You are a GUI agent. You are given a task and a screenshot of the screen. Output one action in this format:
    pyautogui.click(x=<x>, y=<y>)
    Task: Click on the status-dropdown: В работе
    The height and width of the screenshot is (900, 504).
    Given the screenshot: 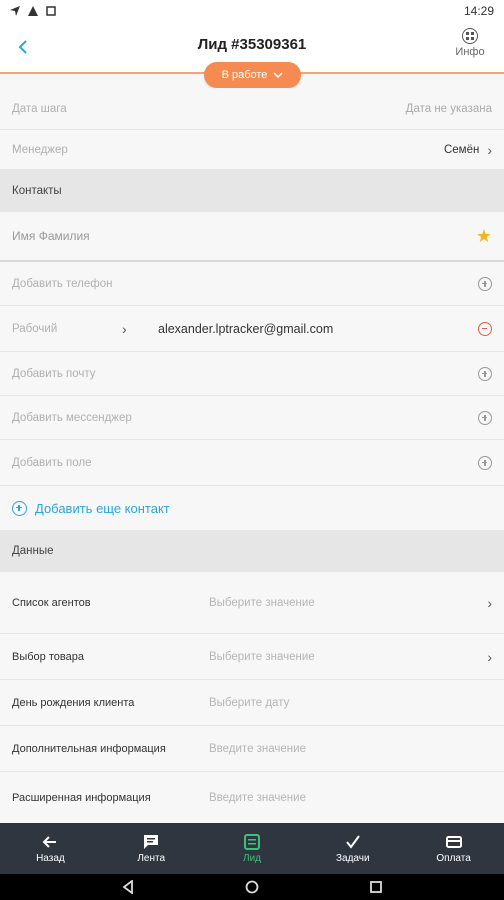 What is the action you would take?
    pyautogui.click(x=252, y=75)
    